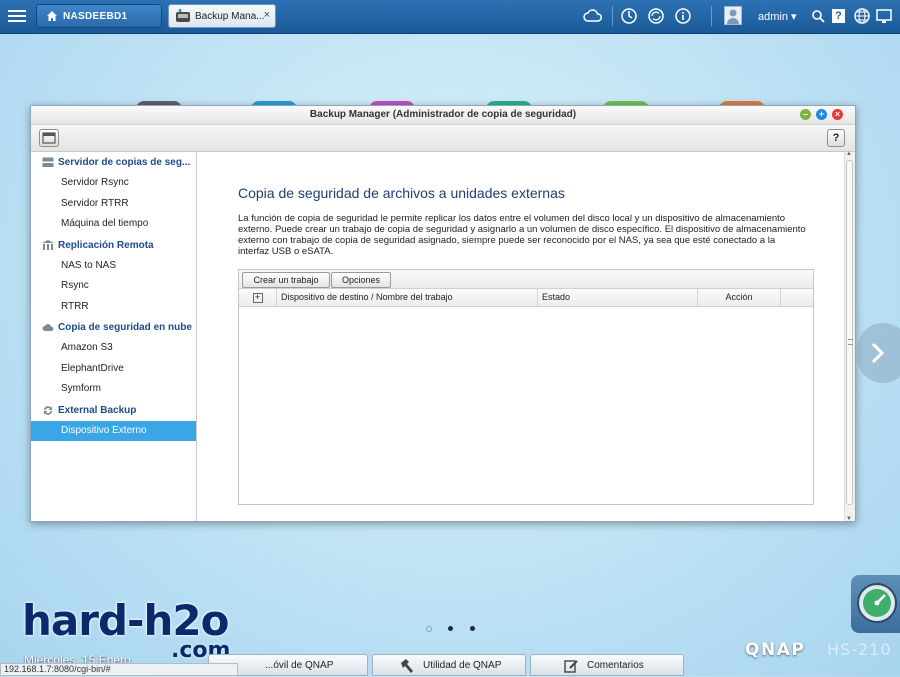  Describe the element at coordinates (818, 16) in the screenshot. I see `search-icon` at that location.